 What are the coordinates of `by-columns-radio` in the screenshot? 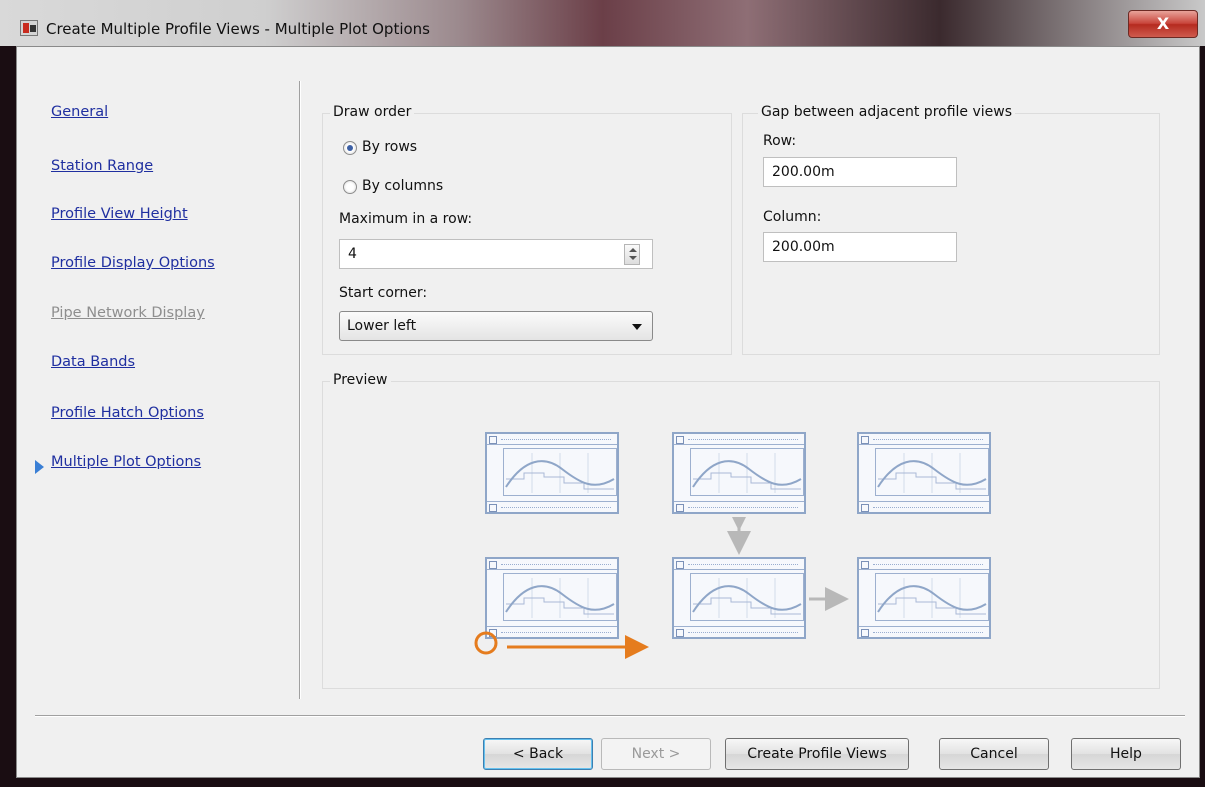 It's located at (350, 187).